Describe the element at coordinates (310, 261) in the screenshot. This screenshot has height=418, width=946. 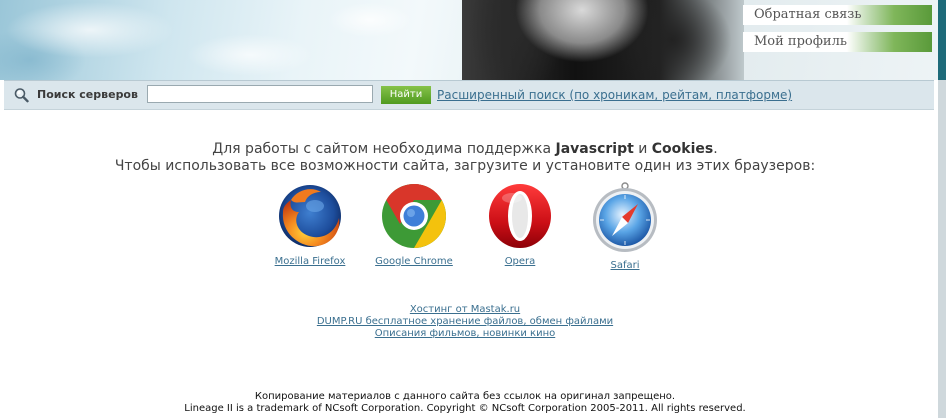
I see `firefox-link: Mozilla Firefox` at that location.